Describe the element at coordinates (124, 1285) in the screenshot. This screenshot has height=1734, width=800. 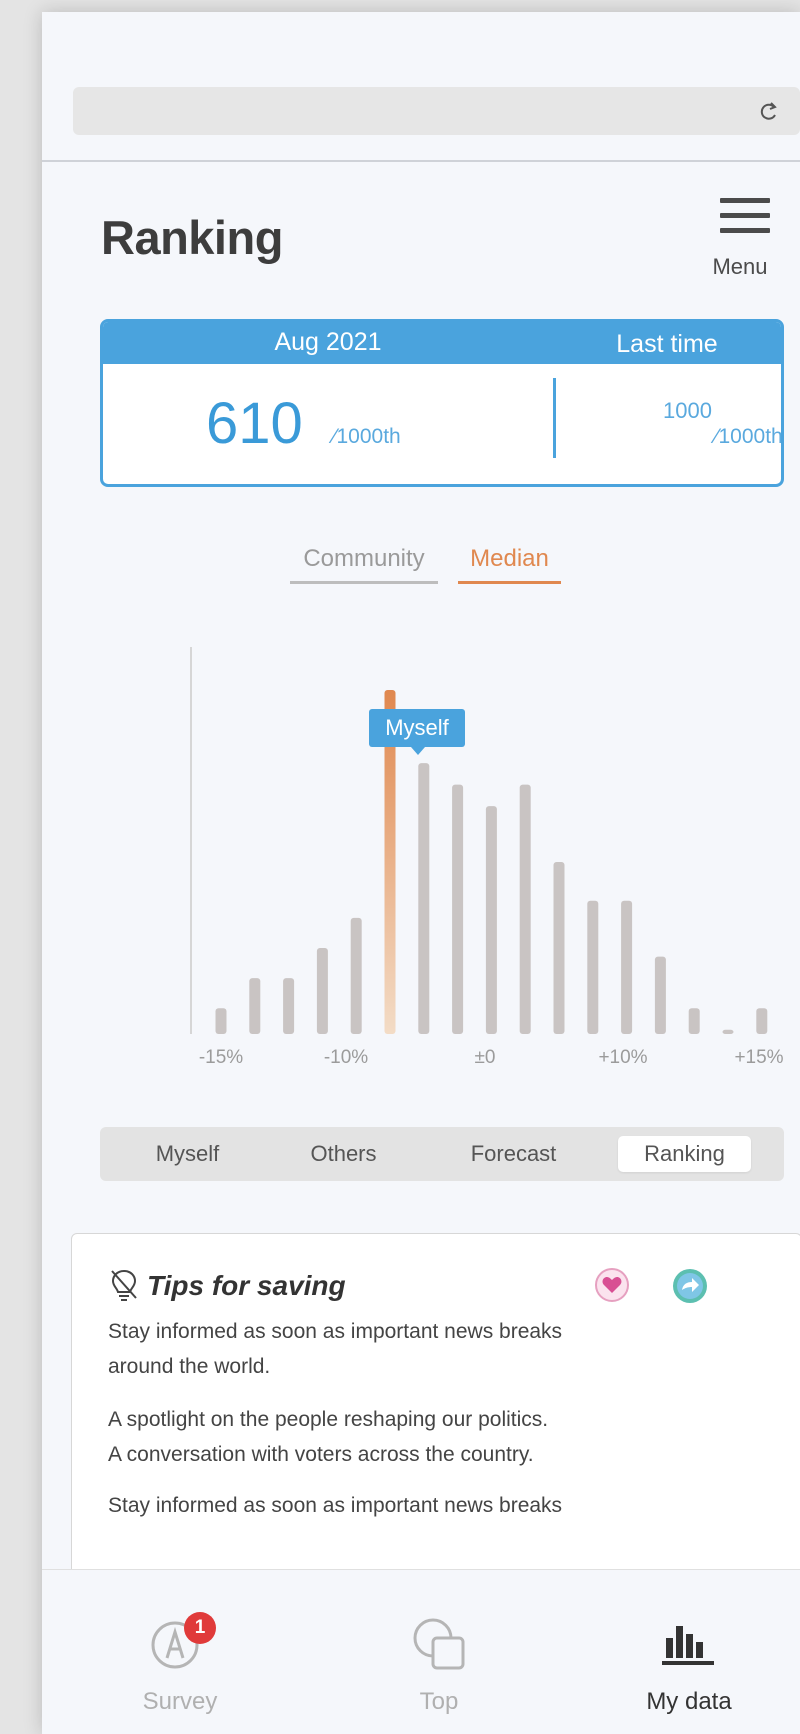
I see `lightbulb-icon` at that location.